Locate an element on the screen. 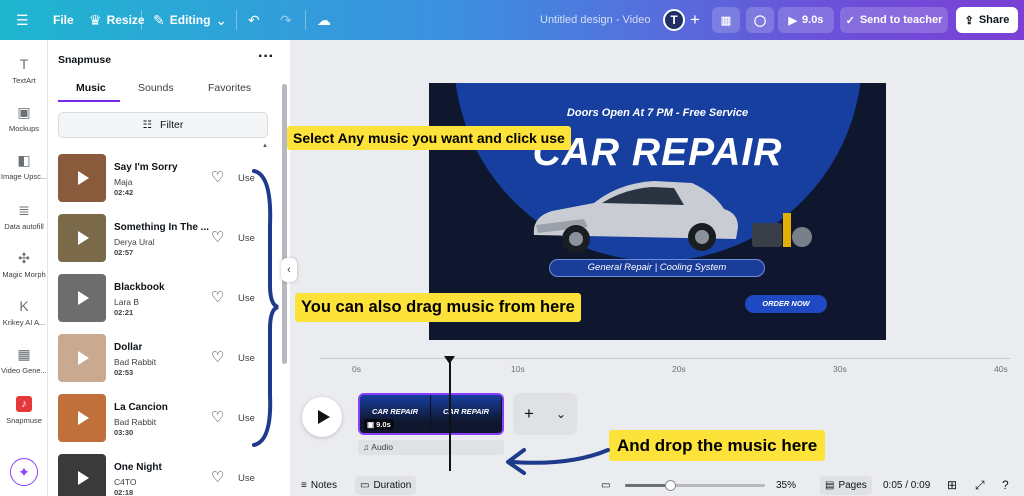 The width and height of the screenshot is (1024, 496). add-page-control: + ⌄ is located at coordinates (545, 414).